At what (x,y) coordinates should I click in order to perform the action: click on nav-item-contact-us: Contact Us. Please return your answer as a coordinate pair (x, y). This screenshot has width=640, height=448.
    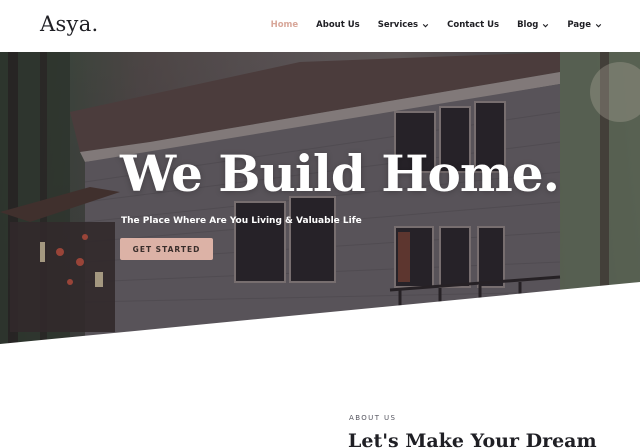
    Looking at the image, I should click on (473, 25).